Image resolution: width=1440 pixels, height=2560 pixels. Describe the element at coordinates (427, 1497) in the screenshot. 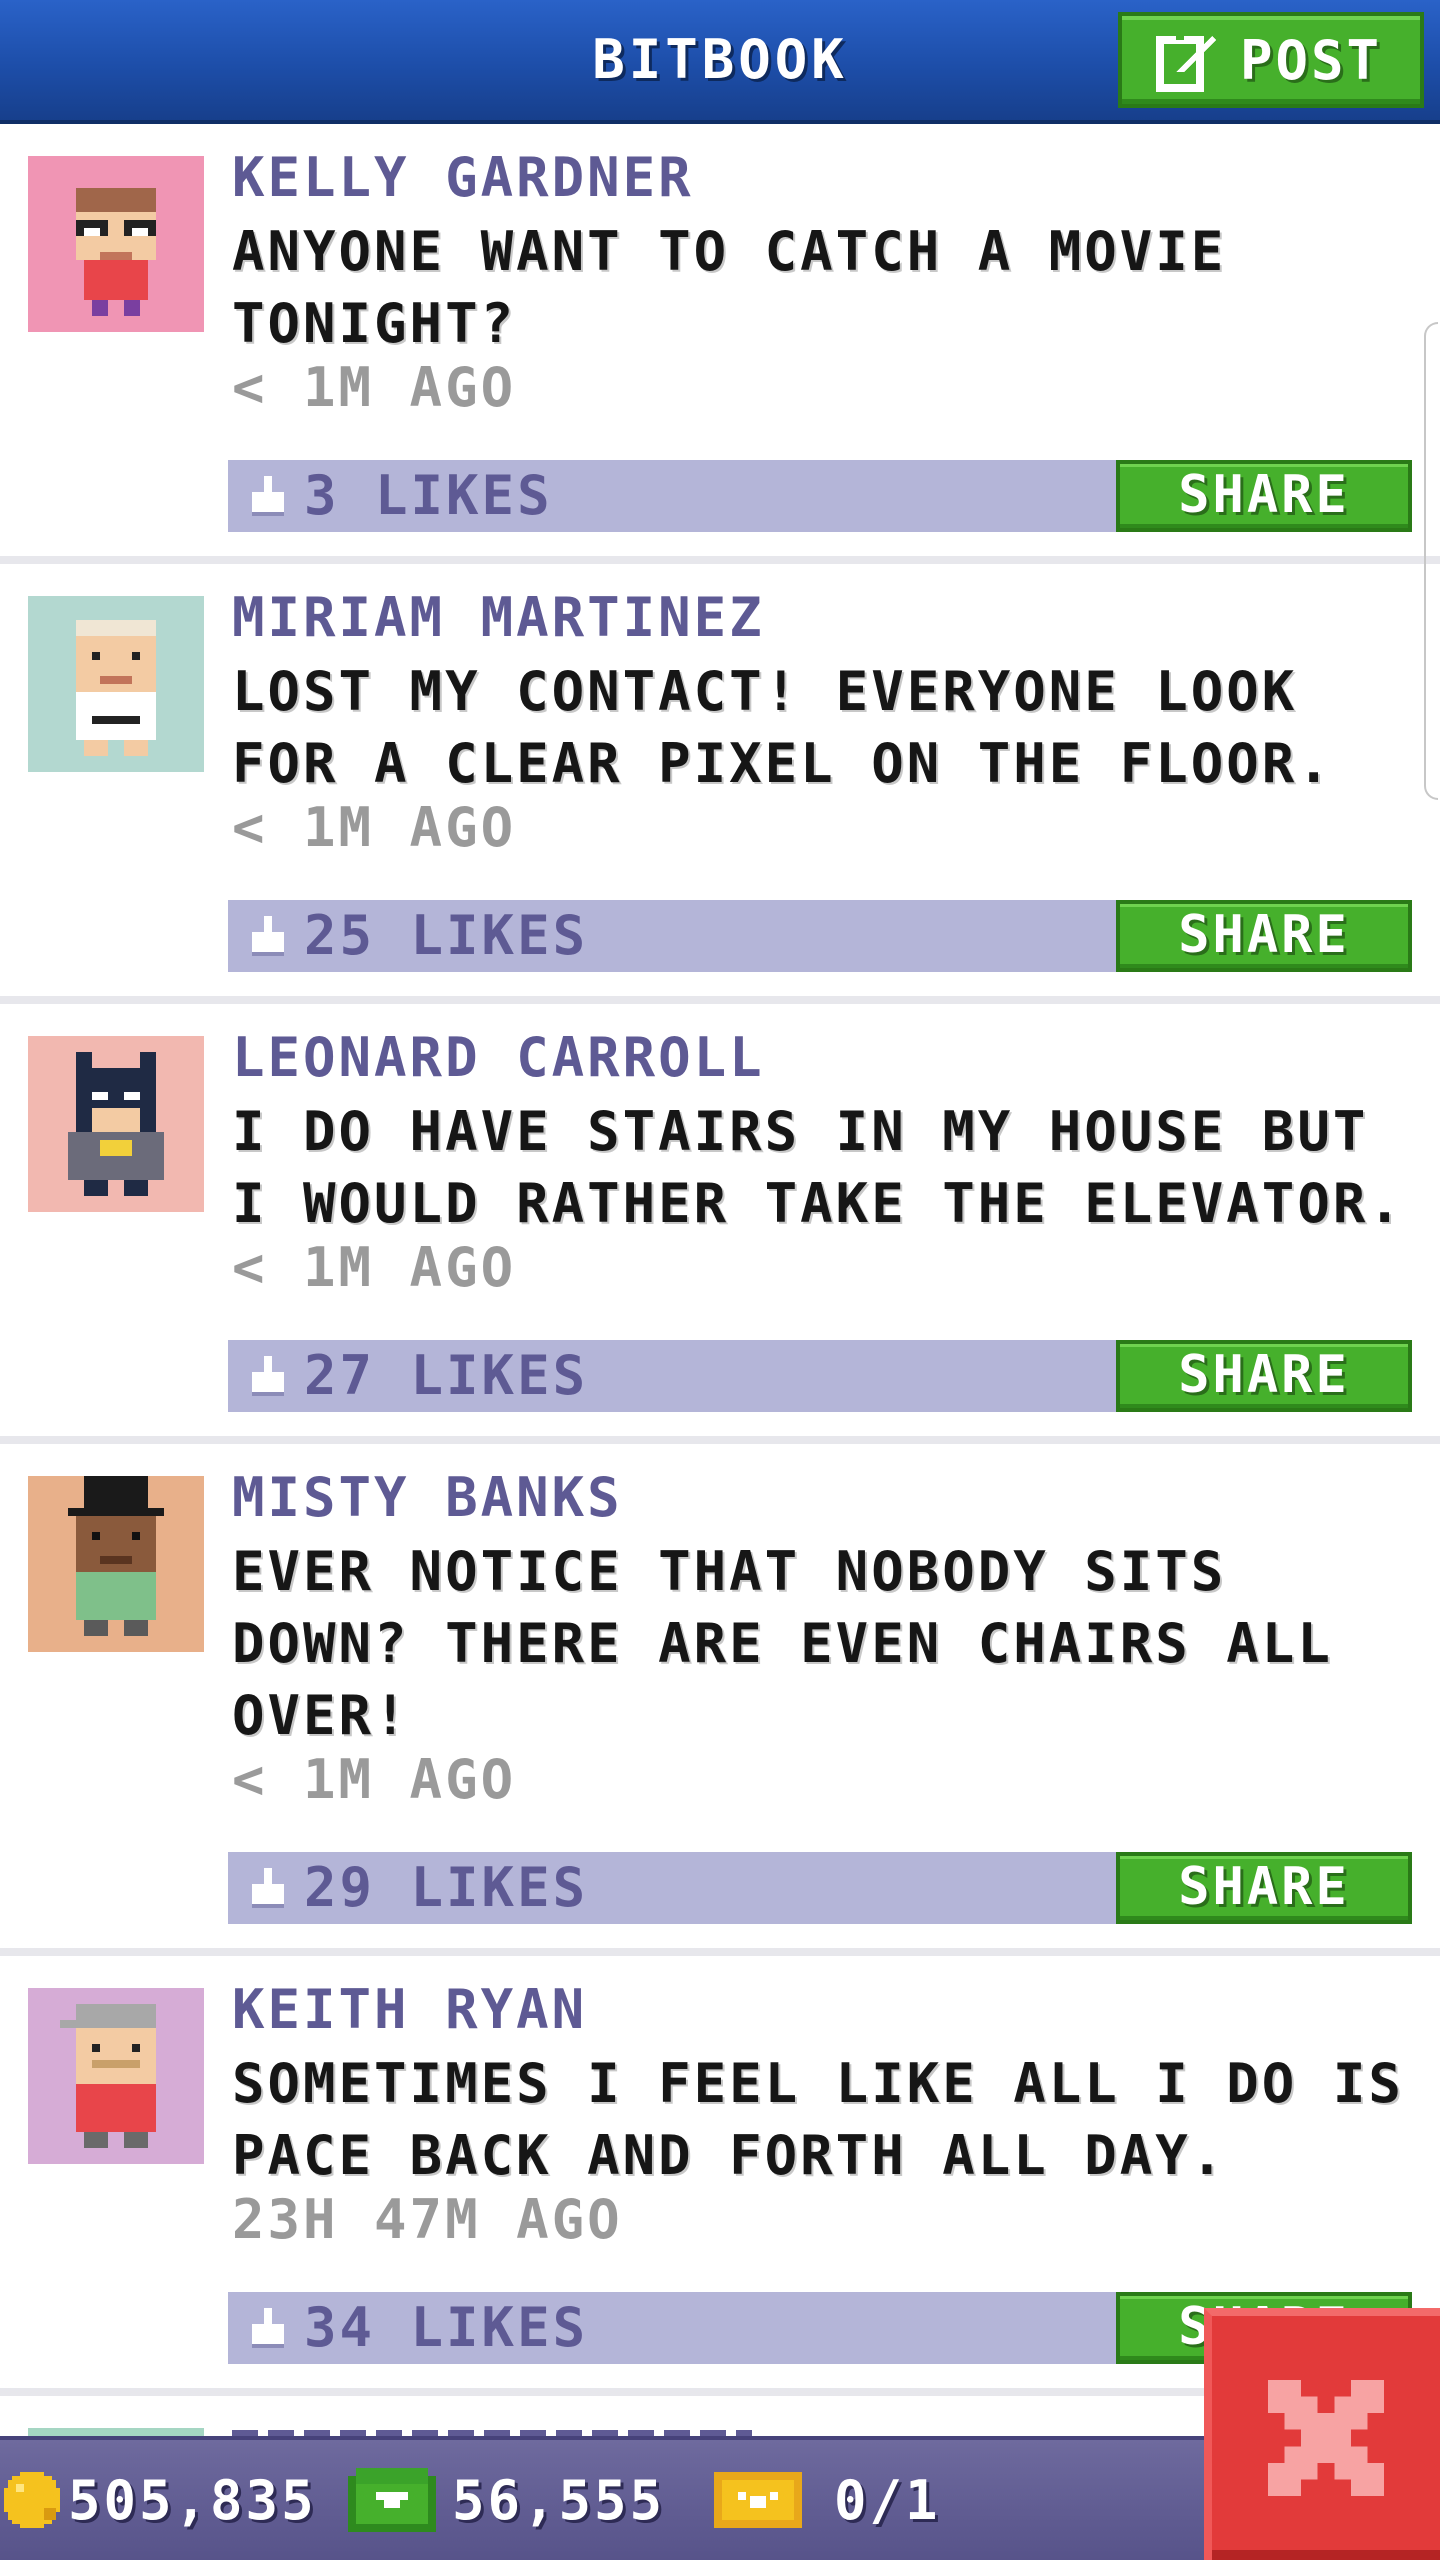

I see `post-author: MISTY BANKS` at that location.